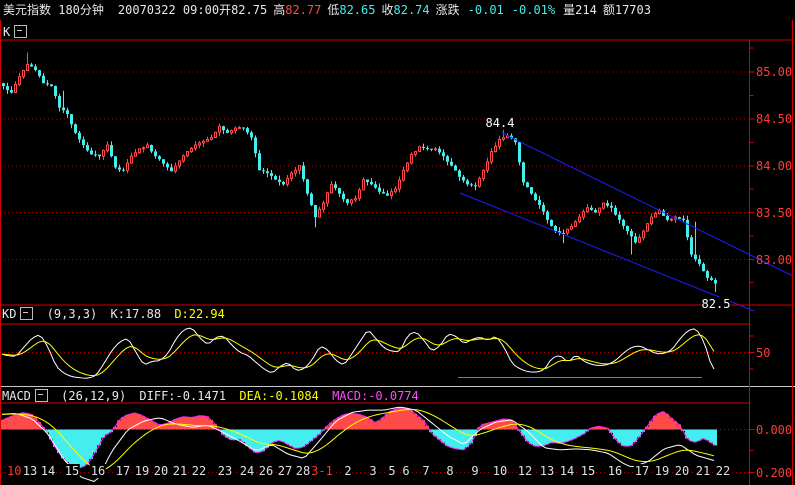 The image size is (795, 485). Describe the element at coordinates (774, 166) in the screenshot. I see `price-axis-label: 84.00` at that location.